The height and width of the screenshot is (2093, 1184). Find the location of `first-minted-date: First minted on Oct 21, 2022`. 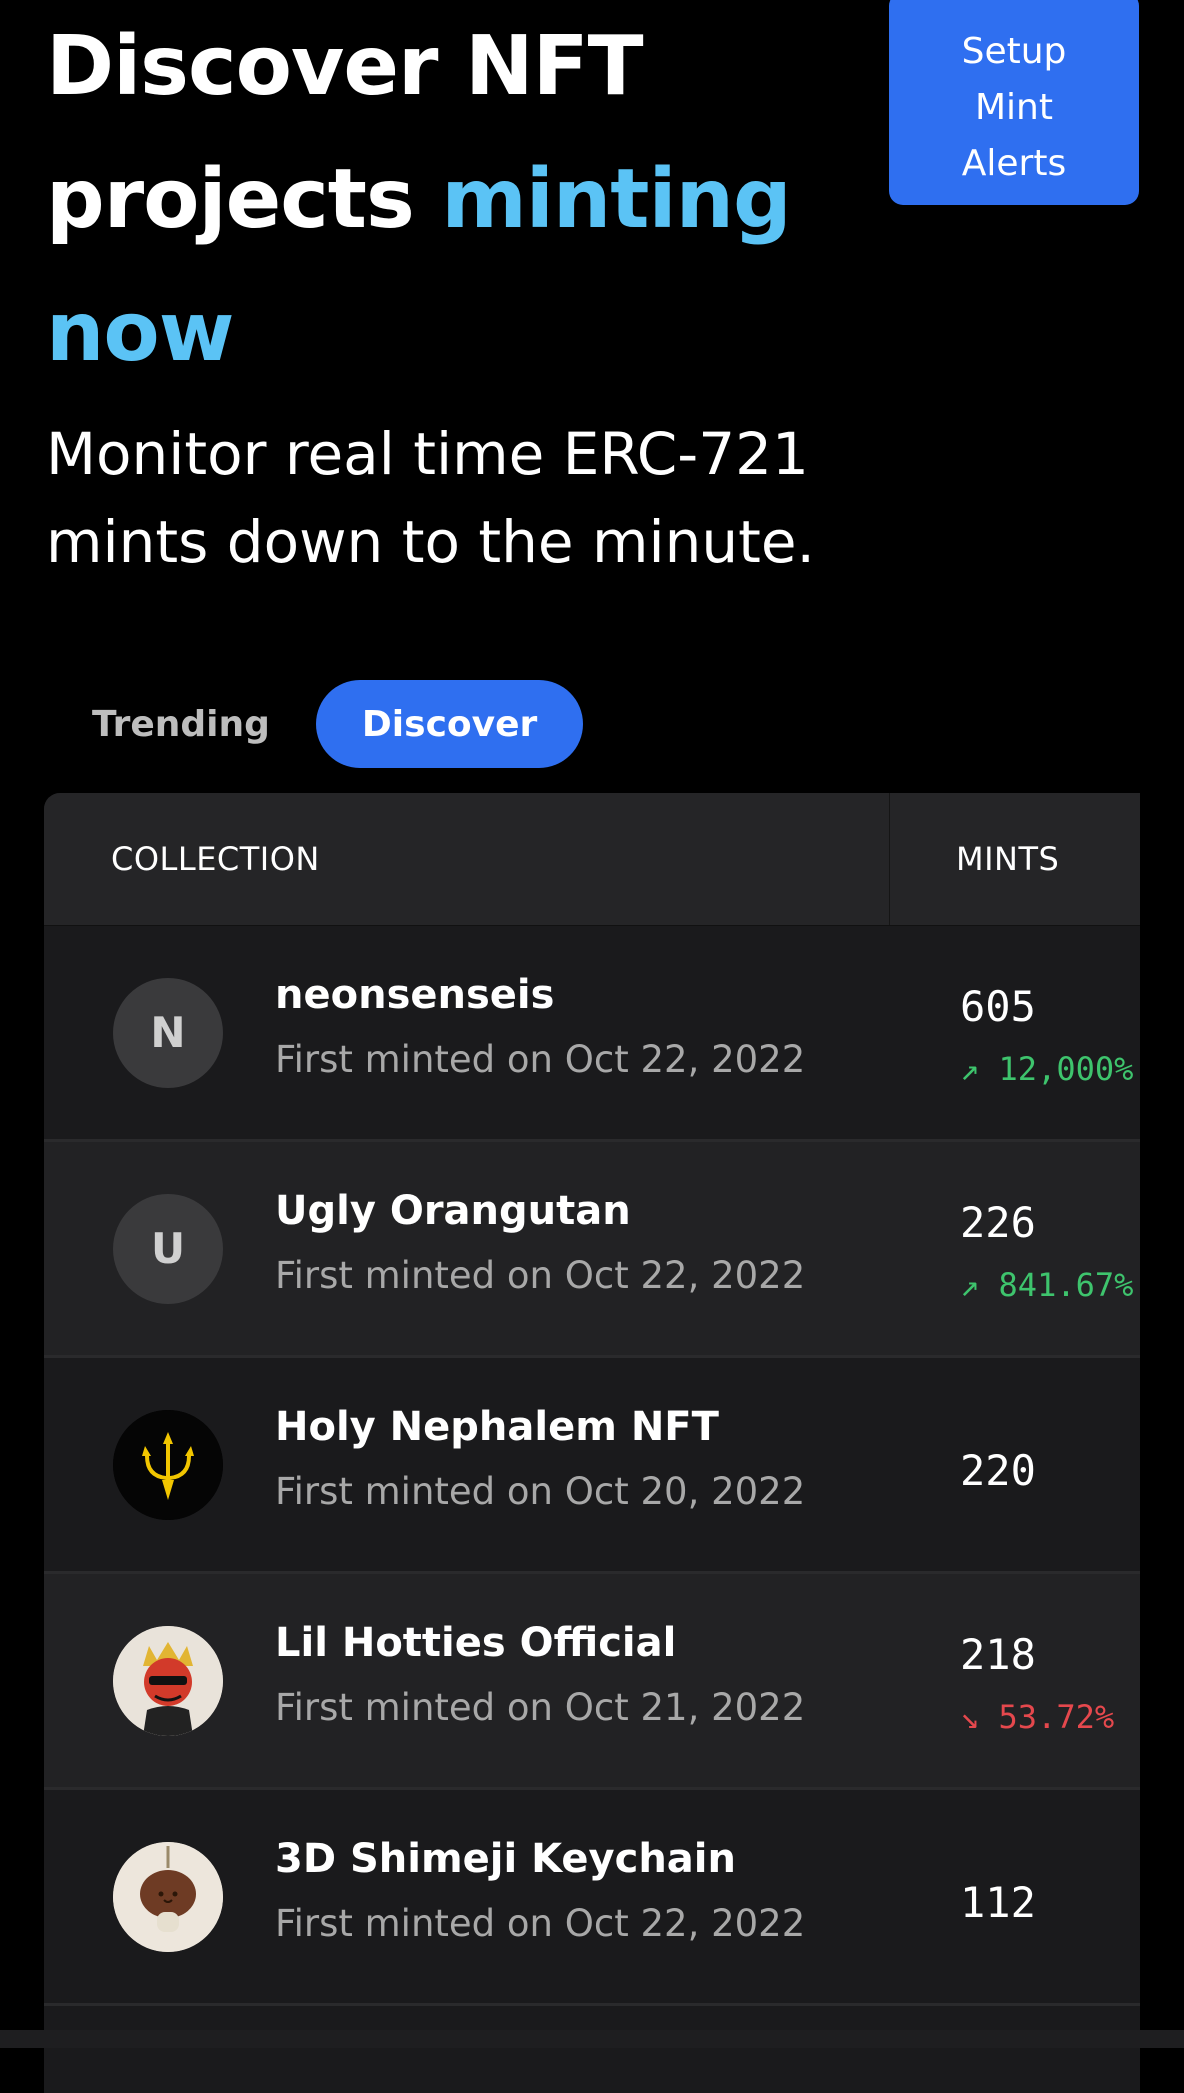

first-minted-date: First minted on Oct 21, 2022 is located at coordinates (540, 1707).